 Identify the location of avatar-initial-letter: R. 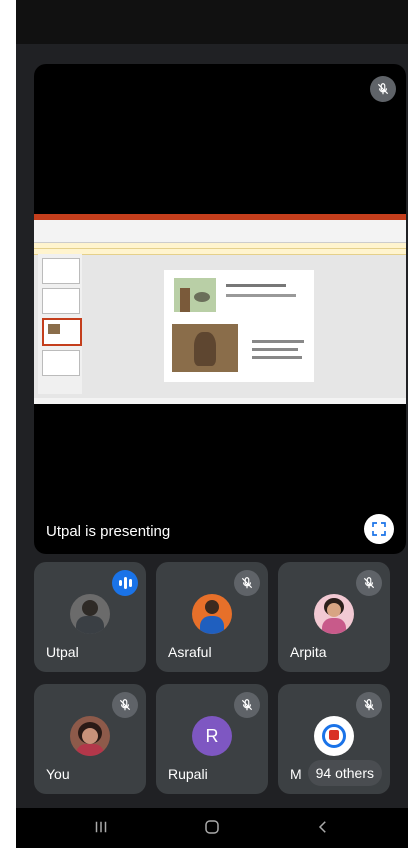
(212, 735).